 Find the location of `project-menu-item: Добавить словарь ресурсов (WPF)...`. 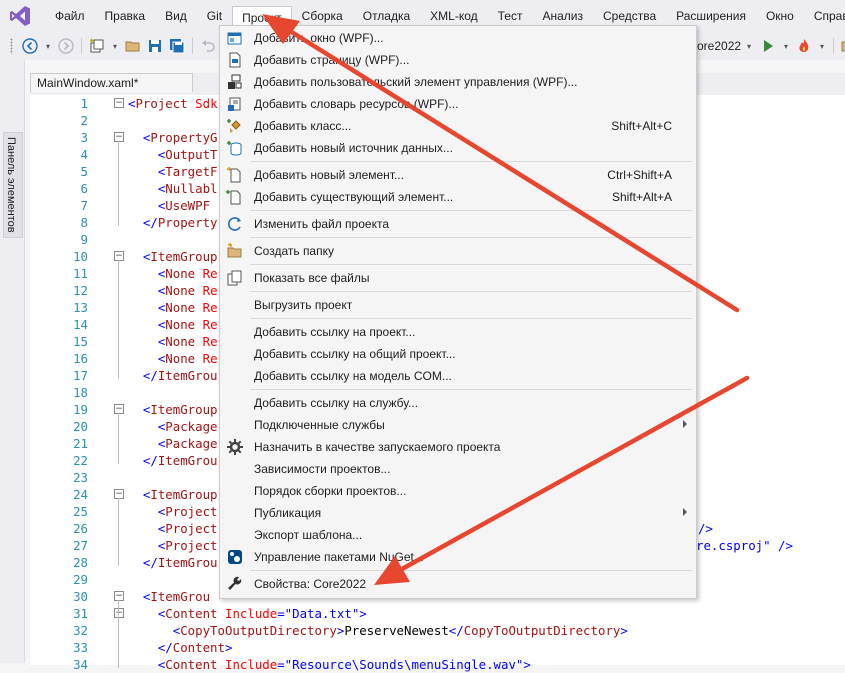

project-menu-item: Добавить словарь ресурсов (WPF)... is located at coordinates (458, 104).